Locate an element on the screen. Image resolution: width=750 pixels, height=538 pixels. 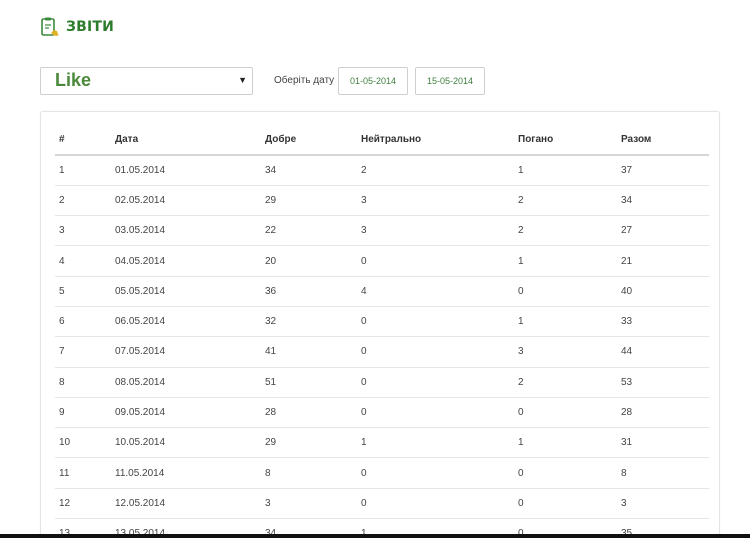
date-label: Оберіть дату is located at coordinates (304, 80).